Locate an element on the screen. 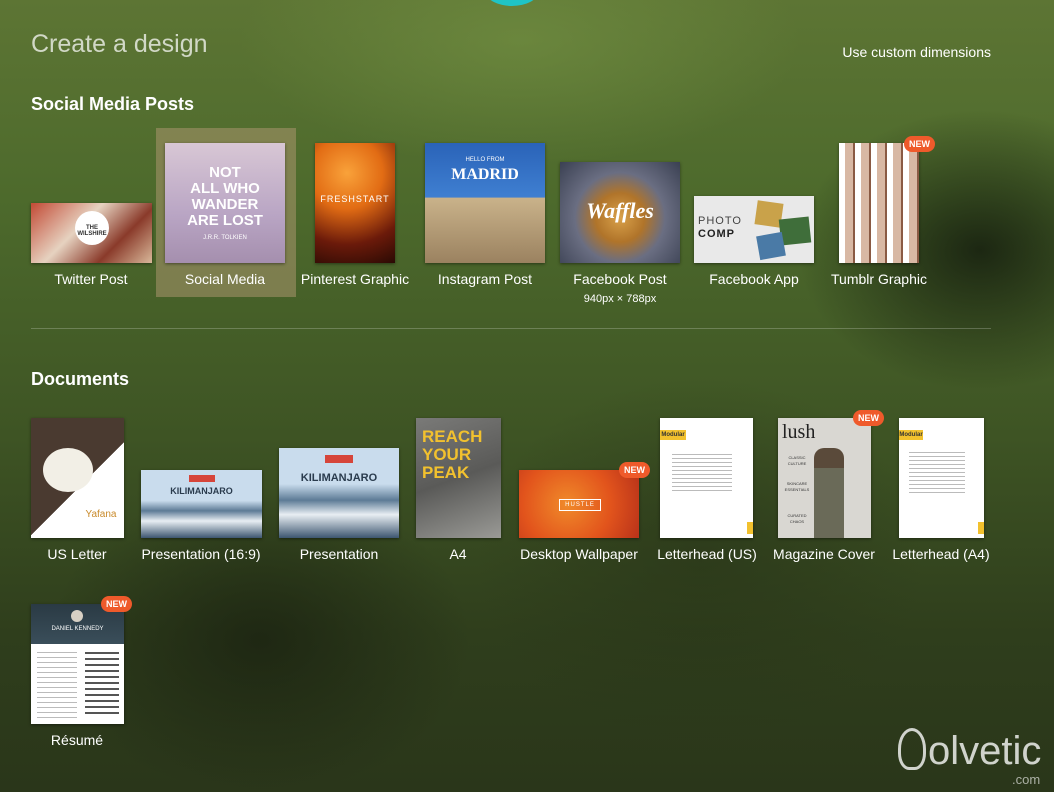 This screenshot has height=792, width=1054. thumbnail-pinterest-graphic: FRESHSTART is located at coordinates (355, 203).